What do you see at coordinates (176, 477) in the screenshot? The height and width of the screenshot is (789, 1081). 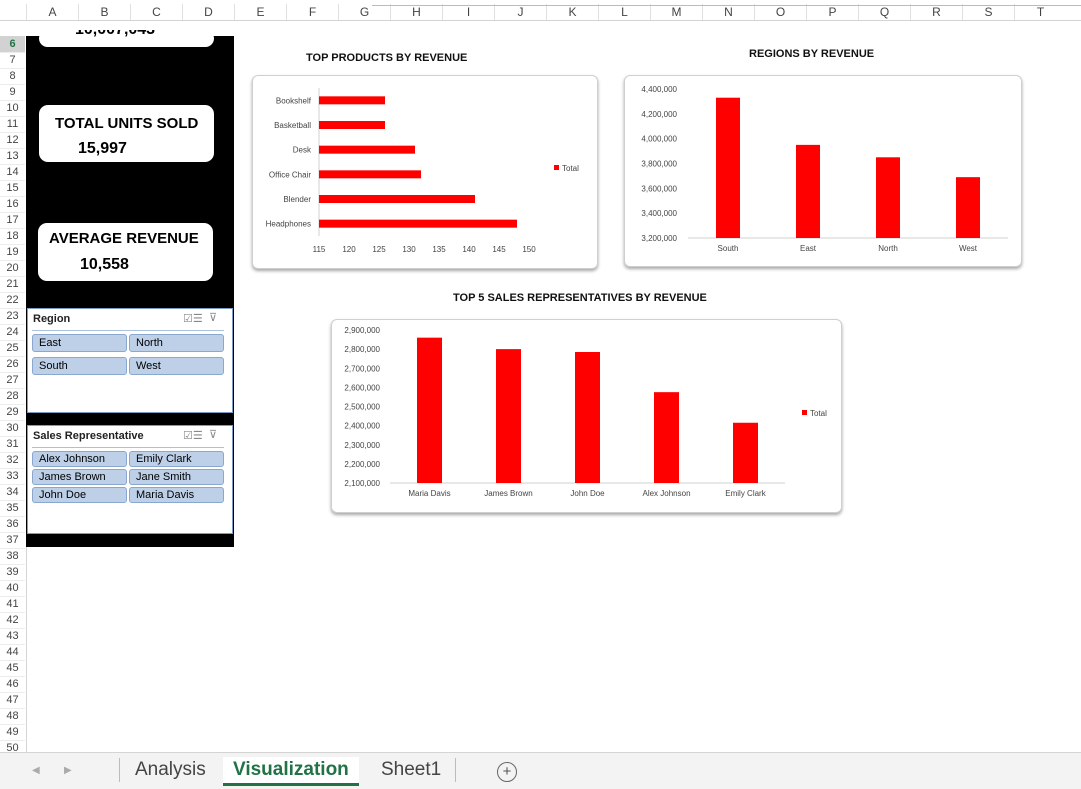 I see `rep-item-jane-smith: Jane Smith` at bounding box center [176, 477].